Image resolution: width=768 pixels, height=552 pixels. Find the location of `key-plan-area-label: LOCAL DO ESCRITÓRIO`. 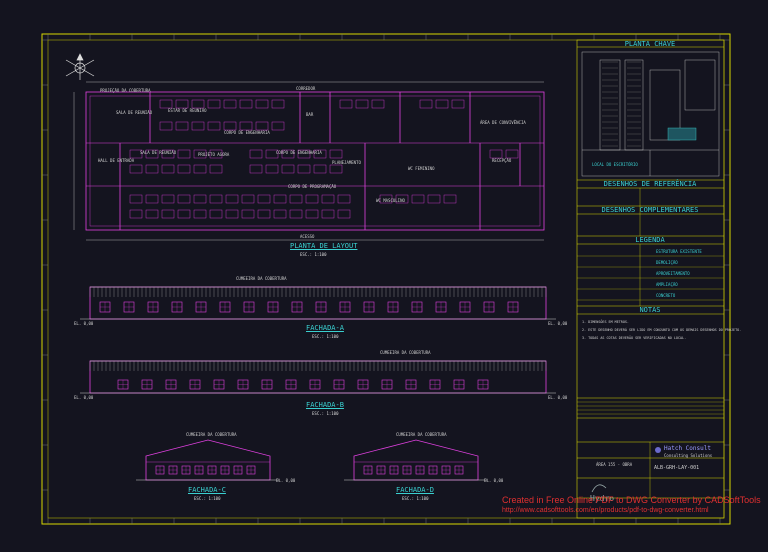

key-plan-area-label: LOCAL DO ESCRITÓRIO is located at coordinates (615, 164).